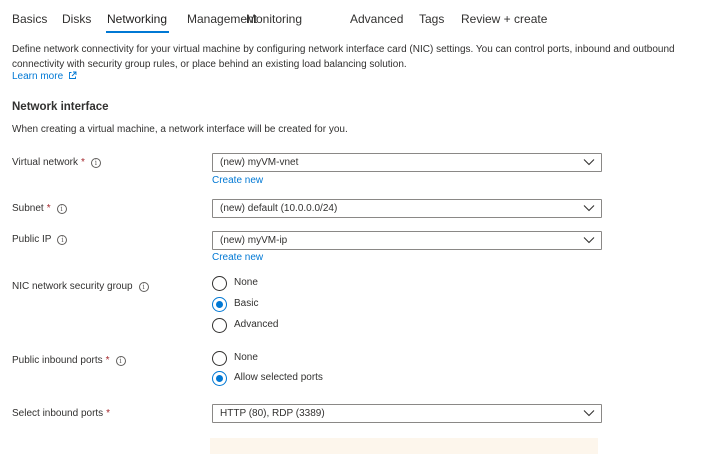  Describe the element at coordinates (279, 208) in the screenshot. I see `subnet-value: (new) default (10.0.0.0/24)` at that location.